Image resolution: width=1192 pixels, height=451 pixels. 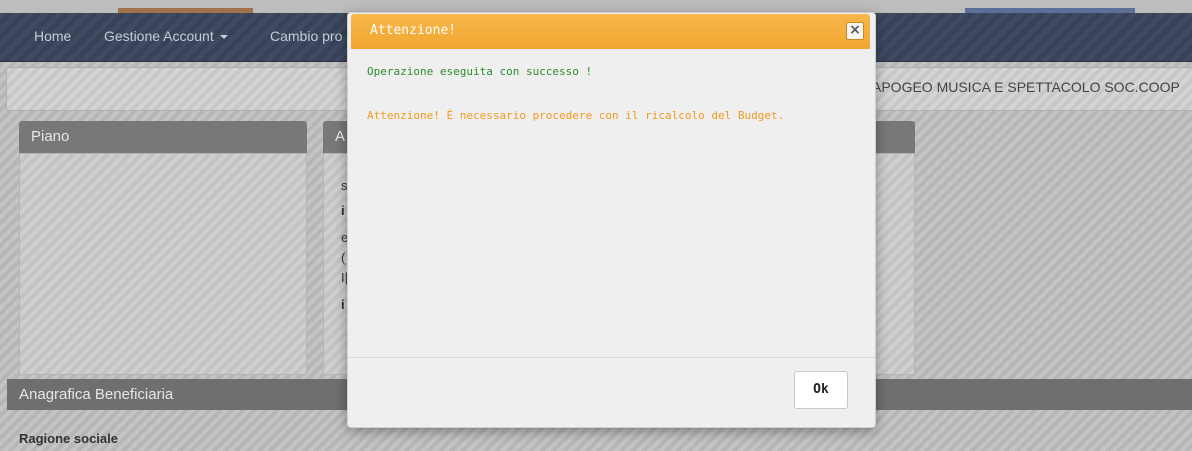 I want to click on close-button: ×, so click(x=855, y=31).